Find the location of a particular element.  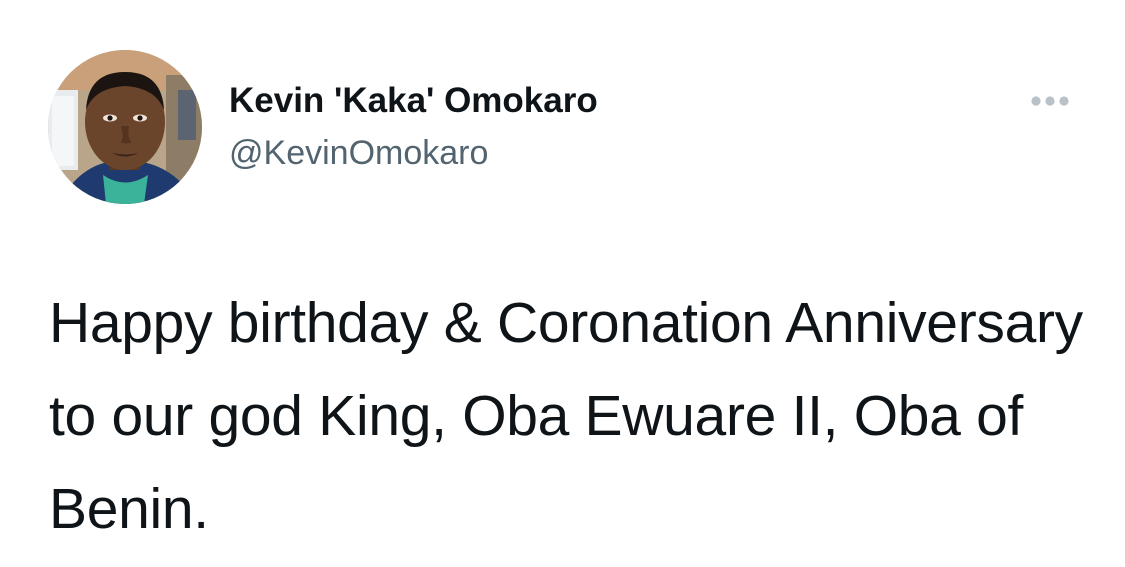

author-display-name: Kevin 'Kaka' Omokaro is located at coordinates (413, 101).